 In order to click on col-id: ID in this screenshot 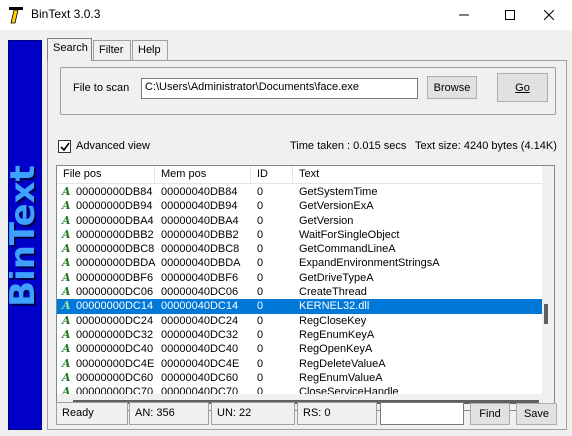, I will do `click(272, 175)`.